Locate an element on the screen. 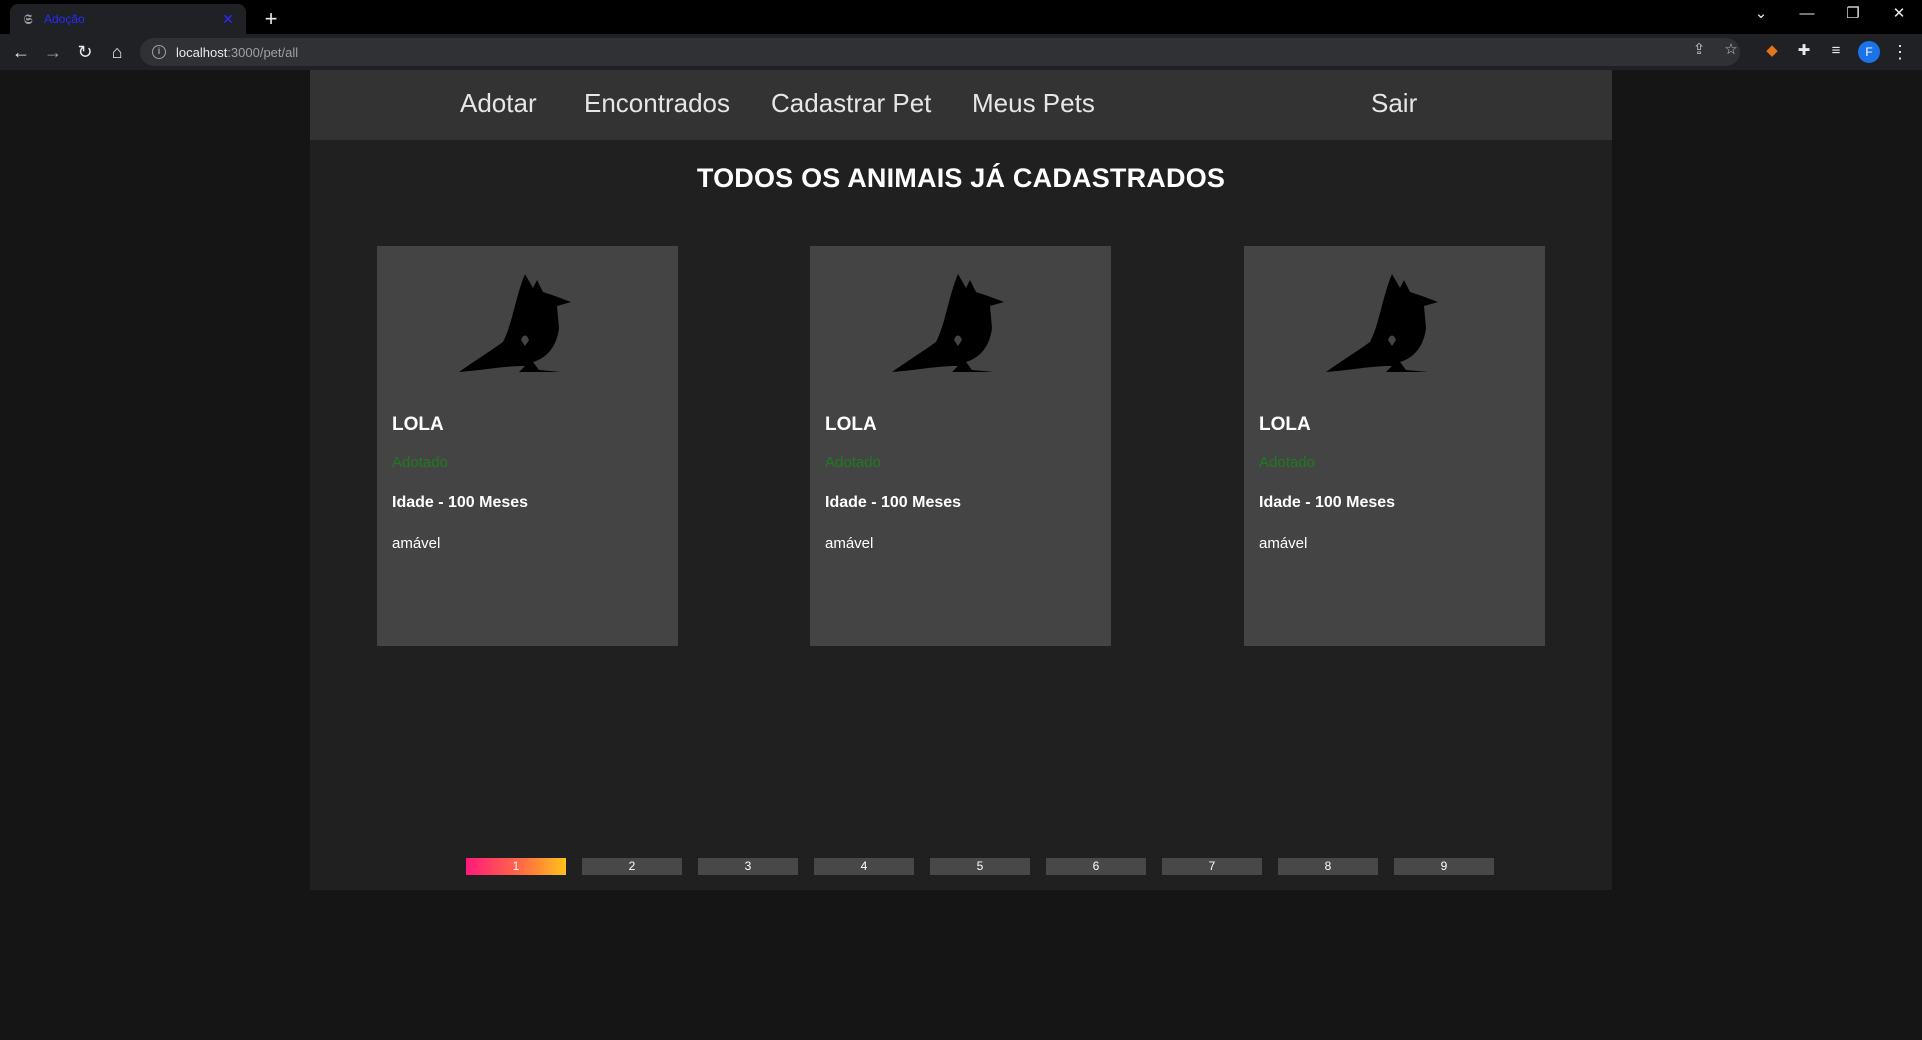 Image resolution: width=1922 pixels, height=1040 pixels. page-button-5: 5 is located at coordinates (980, 866).